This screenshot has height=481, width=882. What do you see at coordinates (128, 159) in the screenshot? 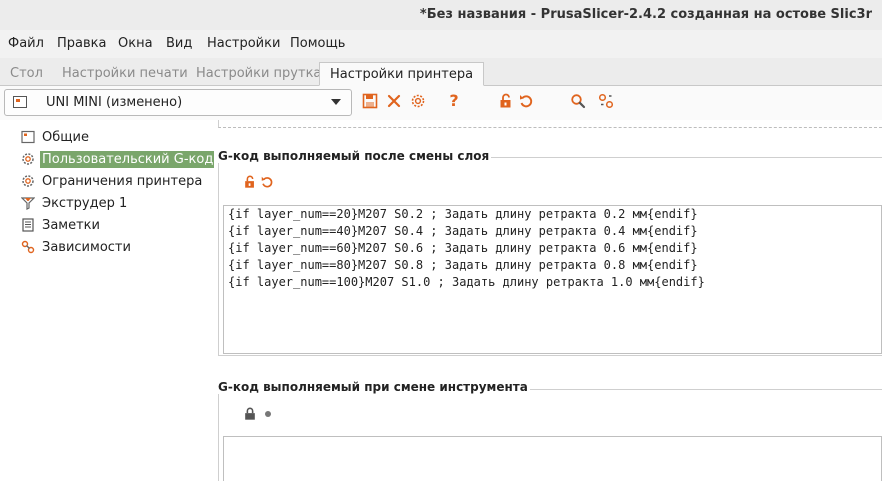
I see `sidebar-item-label: Пользовательский G-код` at bounding box center [128, 159].